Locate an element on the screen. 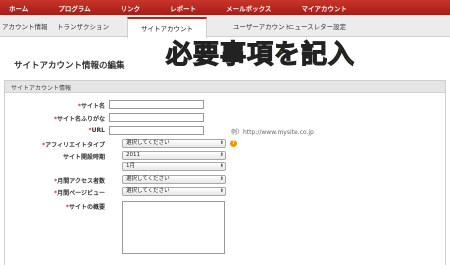 The image size is (450, 265). tab-user-account: ユーザーアカウント is located at coordinates (262, 26).